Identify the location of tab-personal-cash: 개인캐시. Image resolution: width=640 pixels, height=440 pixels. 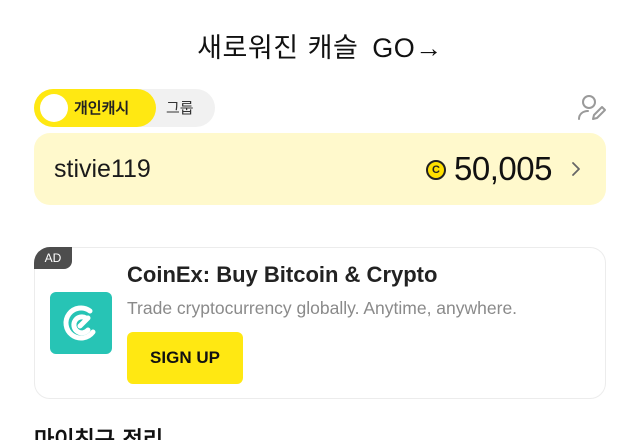
(101, 108).